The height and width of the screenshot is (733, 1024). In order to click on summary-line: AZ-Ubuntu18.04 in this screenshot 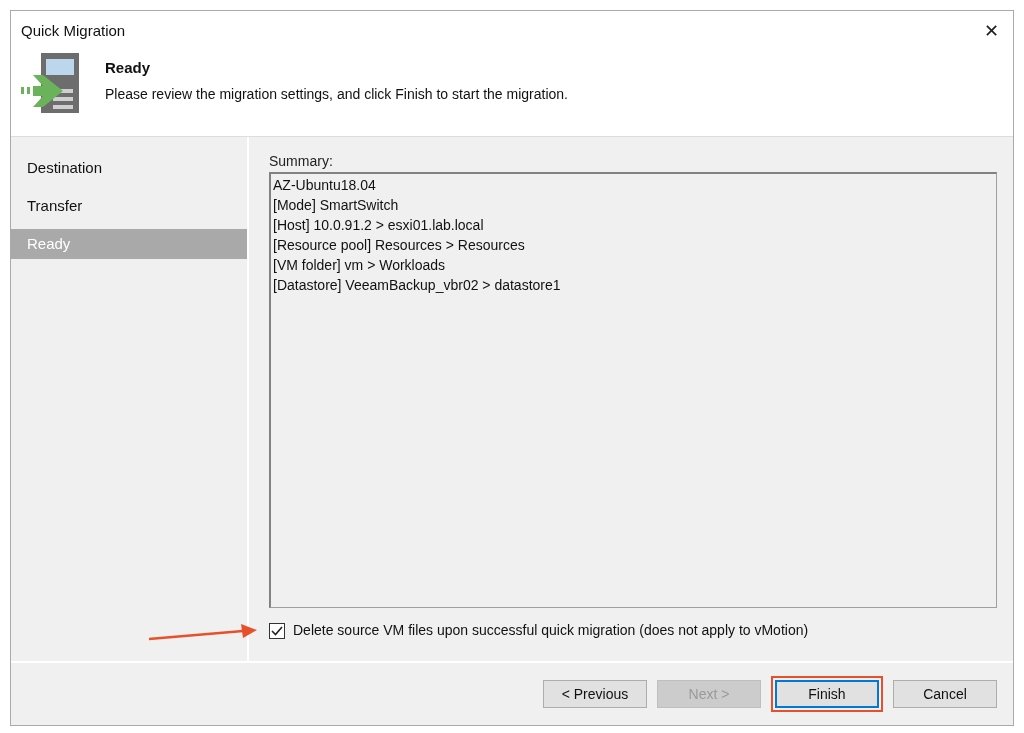, I will do `click(325, 185)`.